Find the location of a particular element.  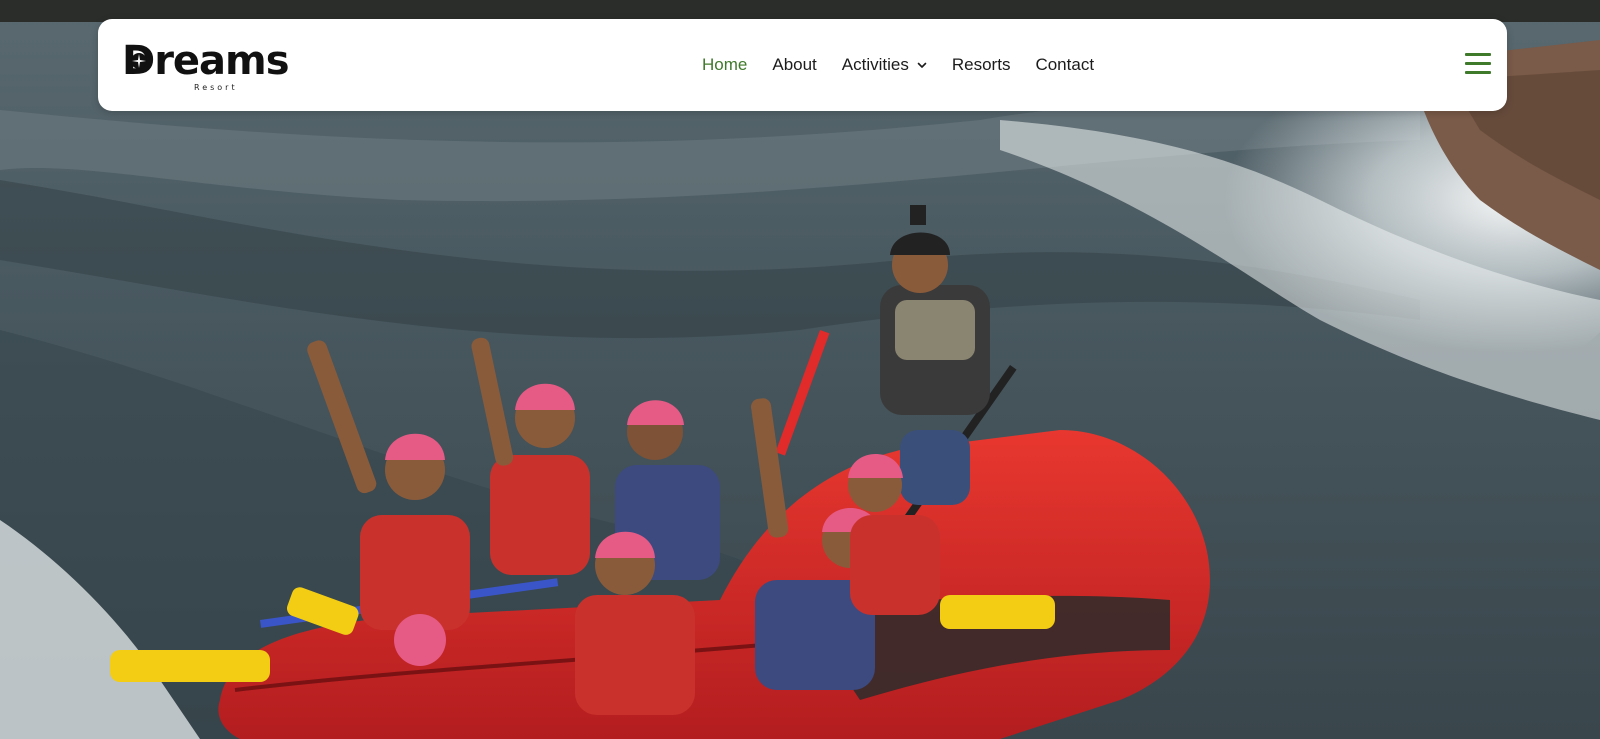

nav-menu: Home About Activities Resorts Contact is located at coordinates (910, 65).